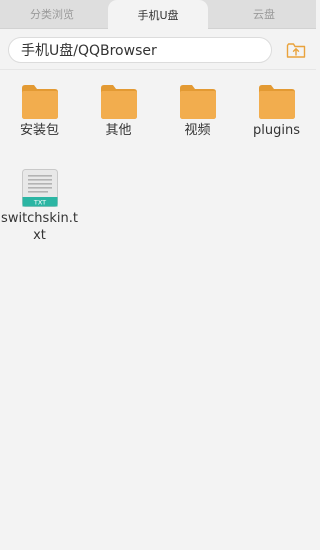  What do you see at coordinates (197, 130) in the screenshot?
I see `item-label: 视频` at bounding box center [197, 130].